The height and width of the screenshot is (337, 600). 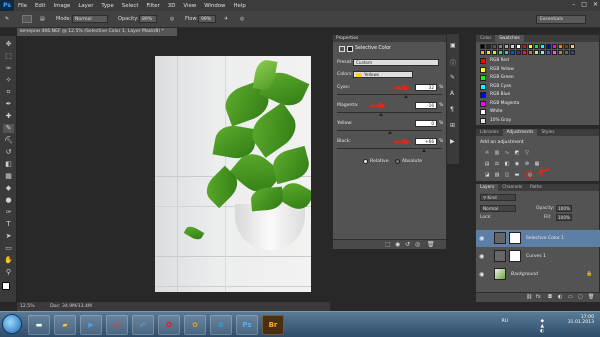 What do you see at coordinates (426, 105) in the screenshot?
I see `slider-value-input: -16` at bounding box center [426, 105].